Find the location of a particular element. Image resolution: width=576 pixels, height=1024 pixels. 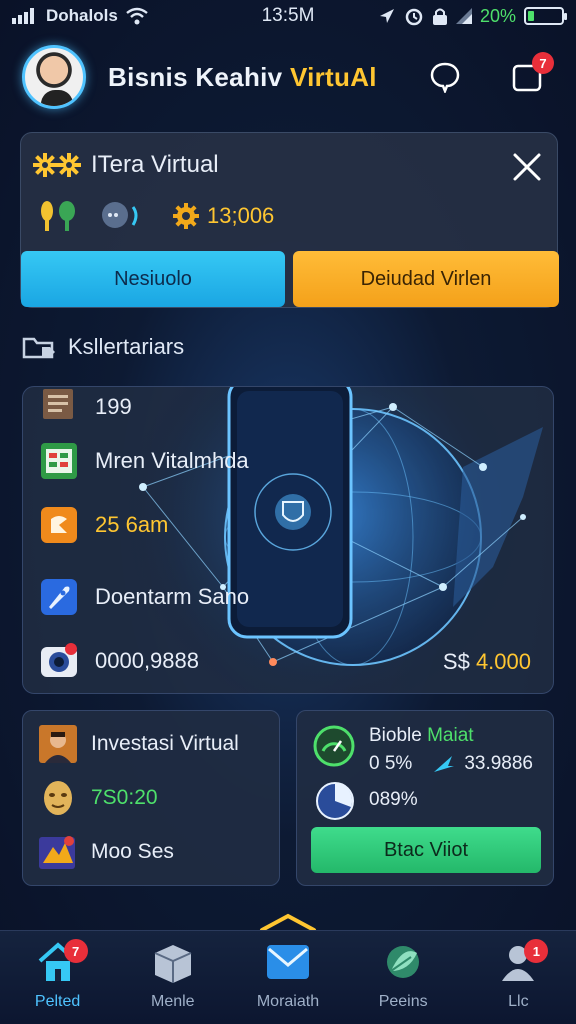

bottom-navigation: Pelted 7 Menle Moraiath Peeins Llc 1 is located at coordinates (288, 977).